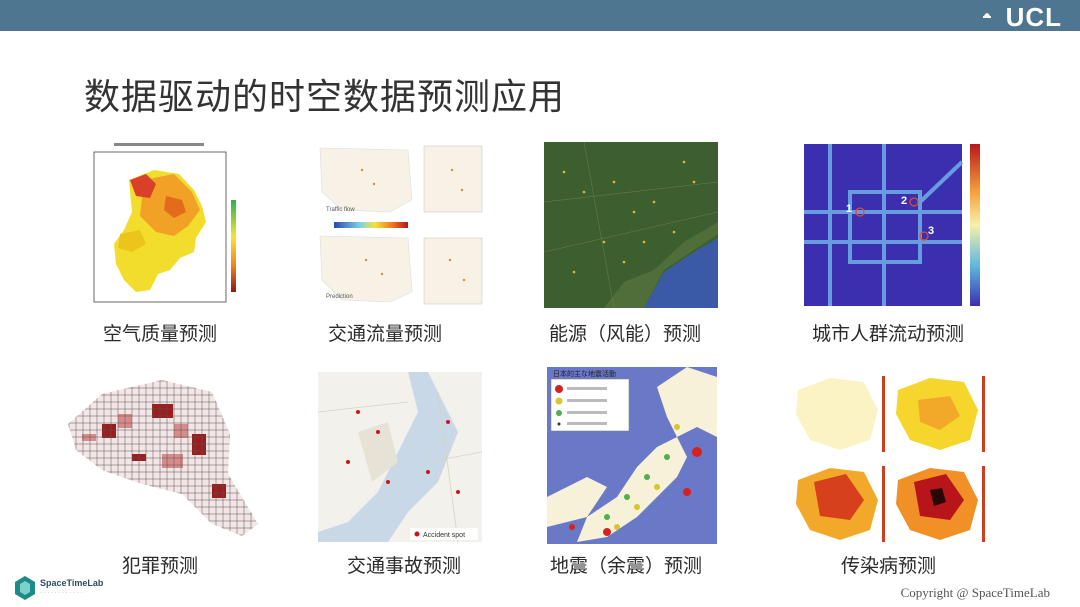  I want to click on tile-caption: 空气质量预测, so click(160, 334).